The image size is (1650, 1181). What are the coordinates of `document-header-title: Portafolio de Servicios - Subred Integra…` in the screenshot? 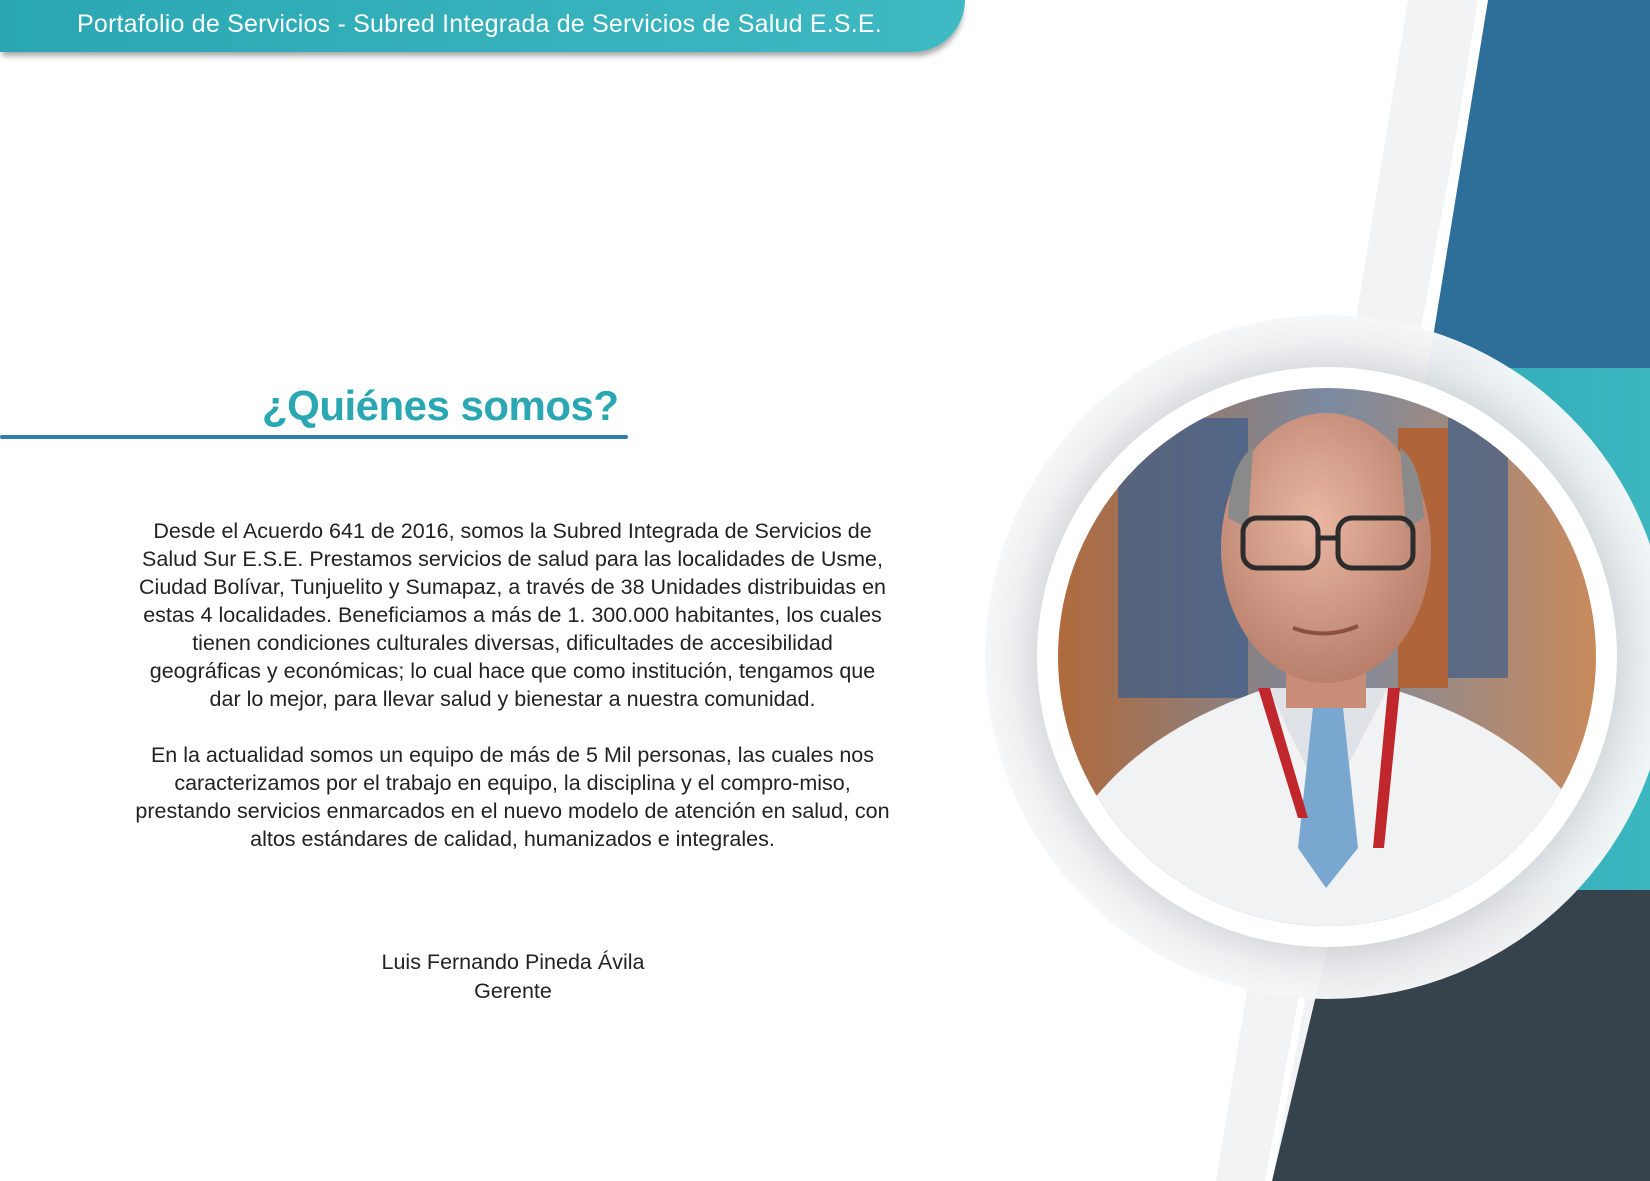 It's located at (479, 24).